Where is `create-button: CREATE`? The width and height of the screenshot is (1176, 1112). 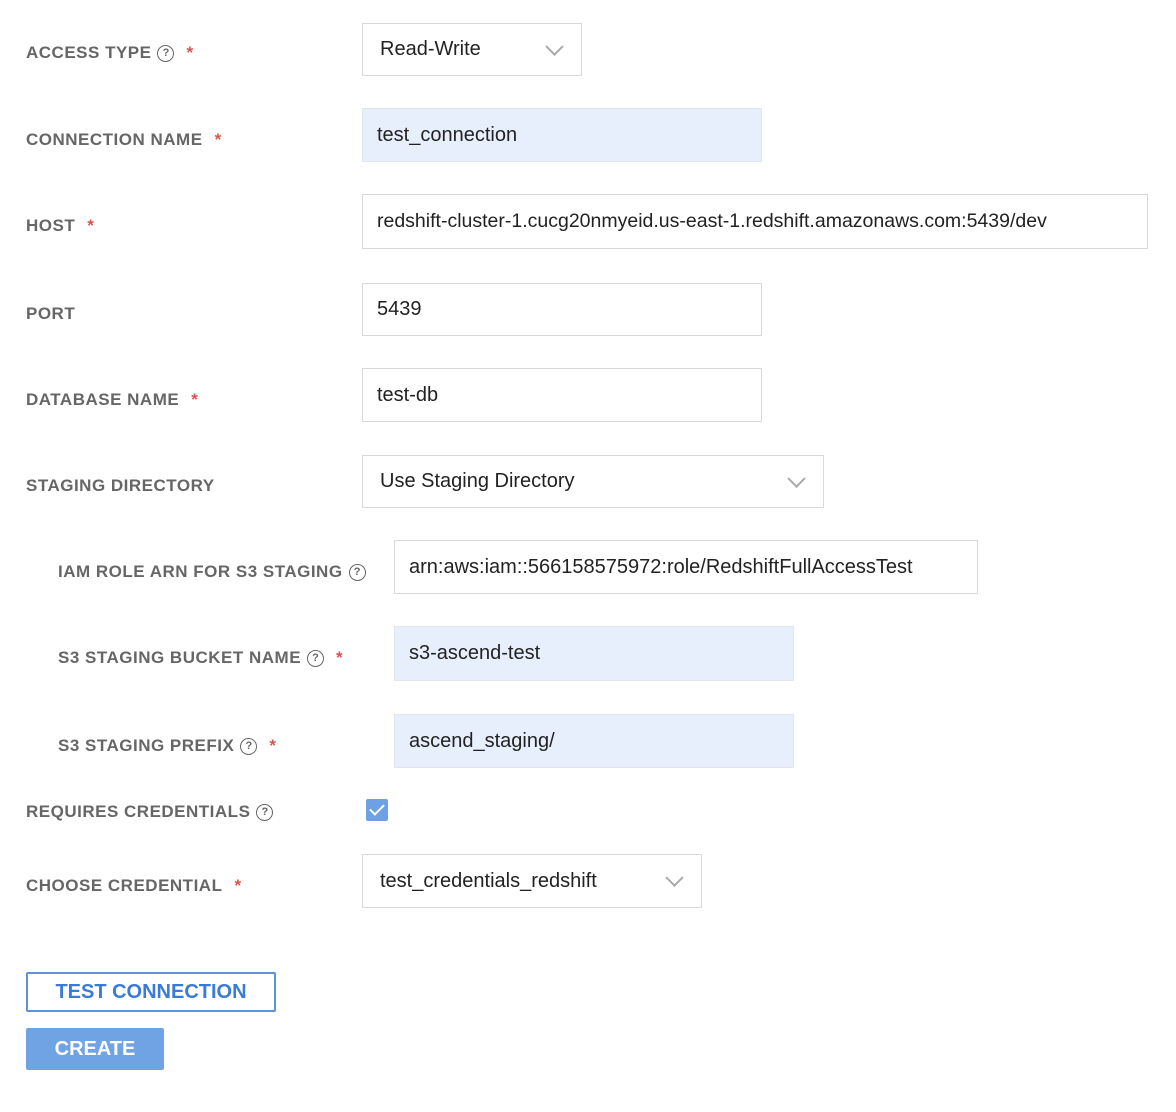 create-button: CREATE is located at coordinates (95, 1049).